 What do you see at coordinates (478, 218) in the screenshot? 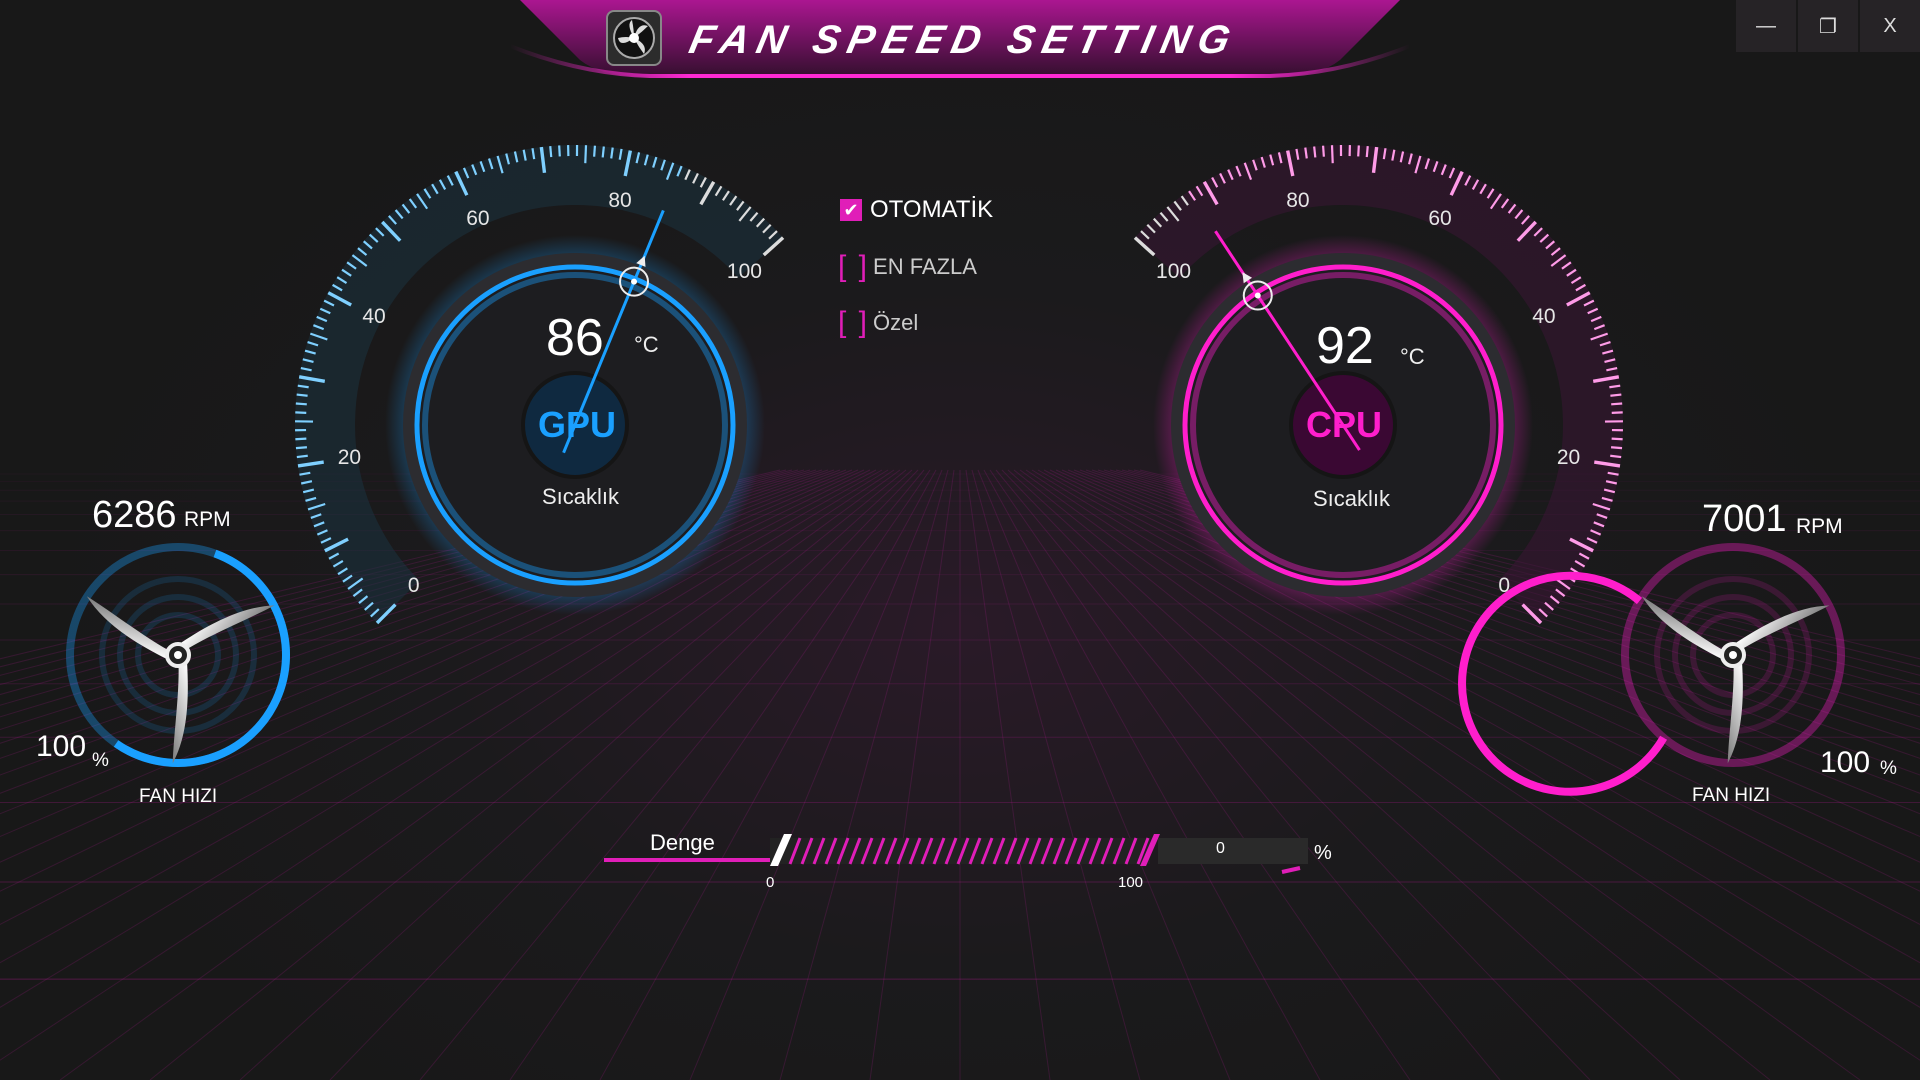
I see `gpu-scale-label: 60` at bounding box center [478, 218].